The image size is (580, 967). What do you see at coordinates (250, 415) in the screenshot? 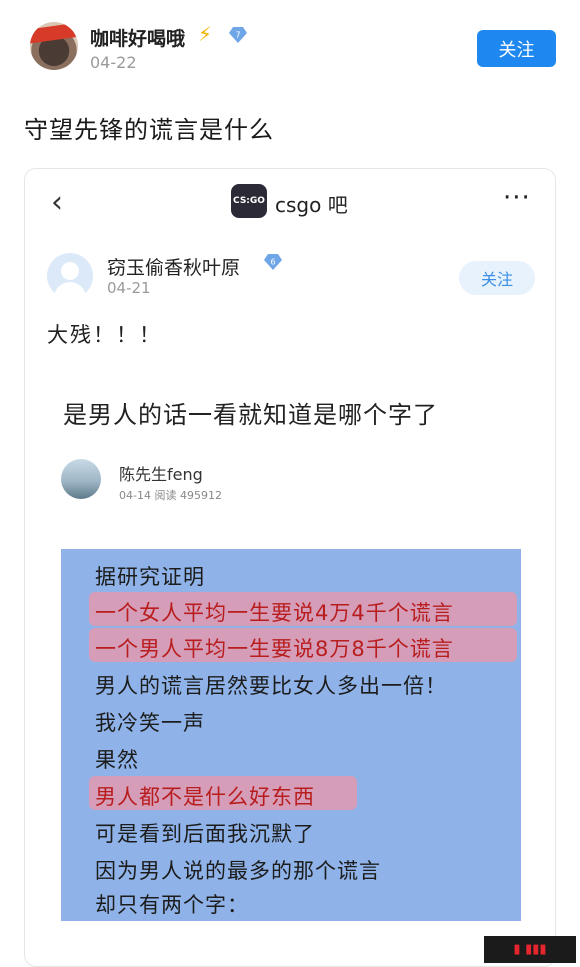
I see `picture-title: 是男人的话一看就知道是哪个字了` at bounding box center [250, 415].